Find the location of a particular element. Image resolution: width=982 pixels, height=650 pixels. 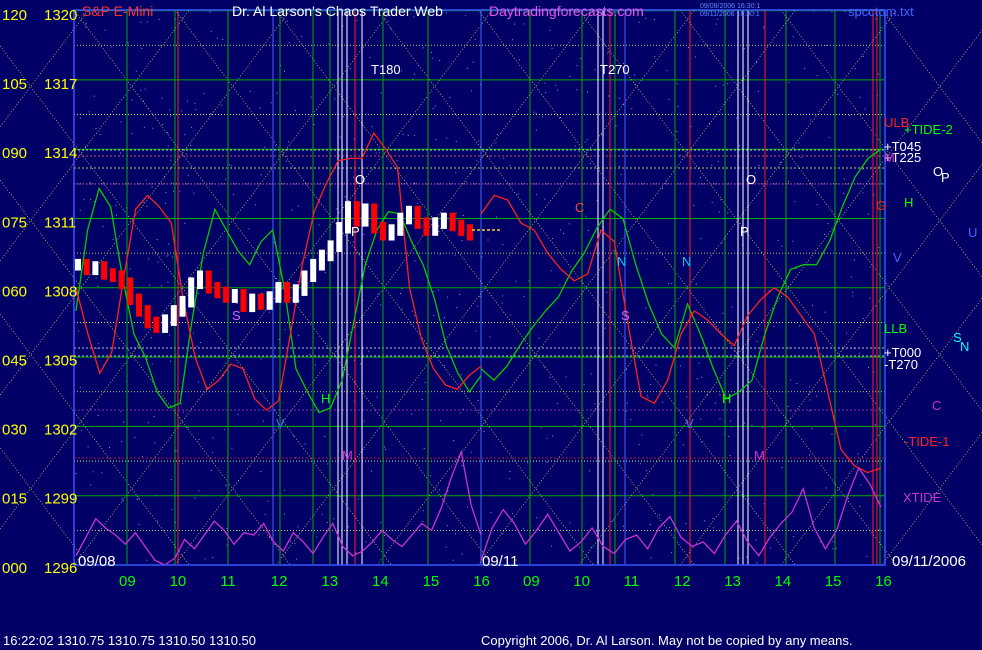

planet-letter: O is located at coordinates (360, 179).